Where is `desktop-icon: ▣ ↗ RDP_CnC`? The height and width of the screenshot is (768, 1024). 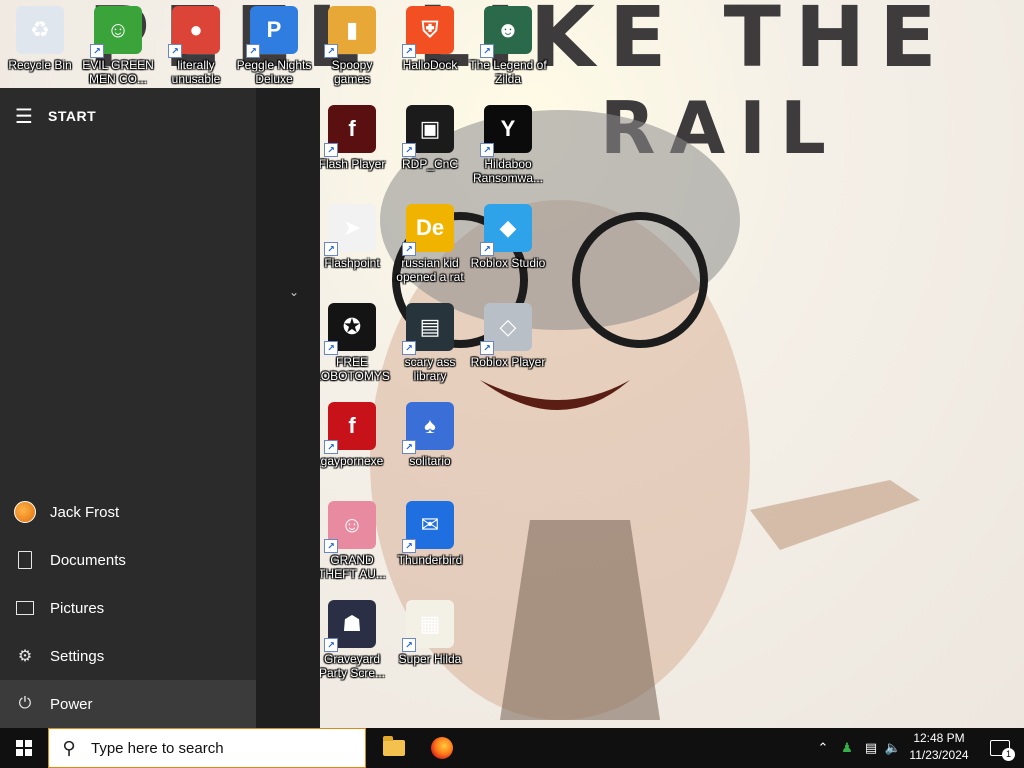
desktop-icon: ▣ ↗ RDP_CnC is located at coordinates (430, 135).